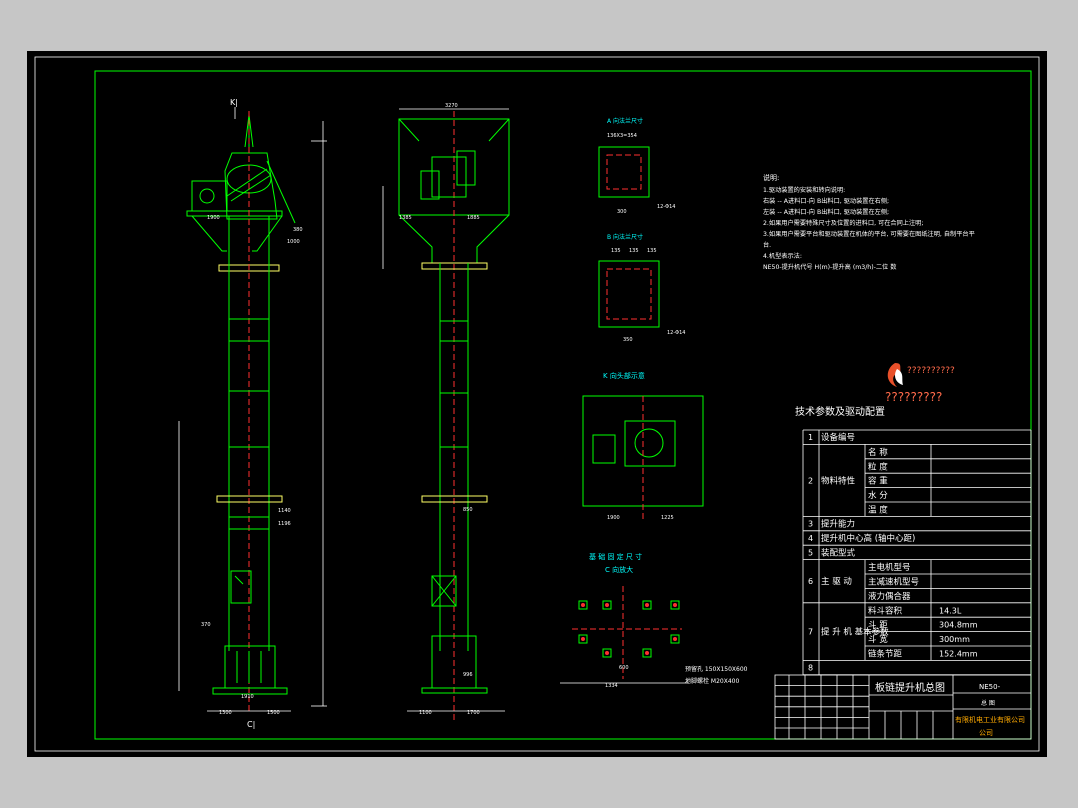  Describe the element at coordinates (676, 333) in the screenshot. I see `b-hole-note: 12-Φ14` at that location.